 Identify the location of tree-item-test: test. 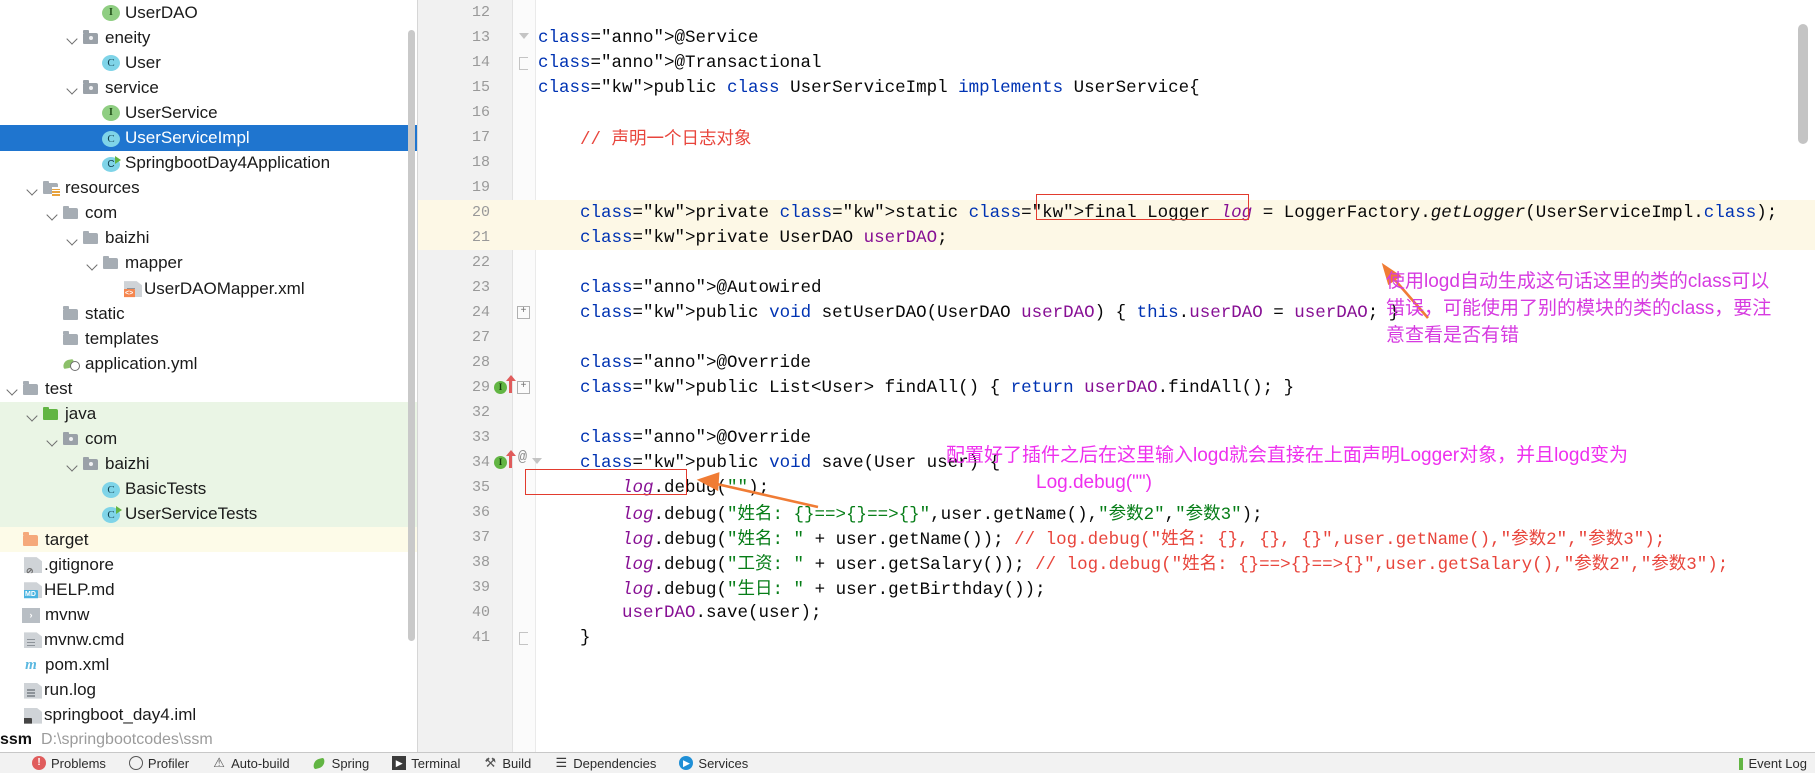
(209, 388).